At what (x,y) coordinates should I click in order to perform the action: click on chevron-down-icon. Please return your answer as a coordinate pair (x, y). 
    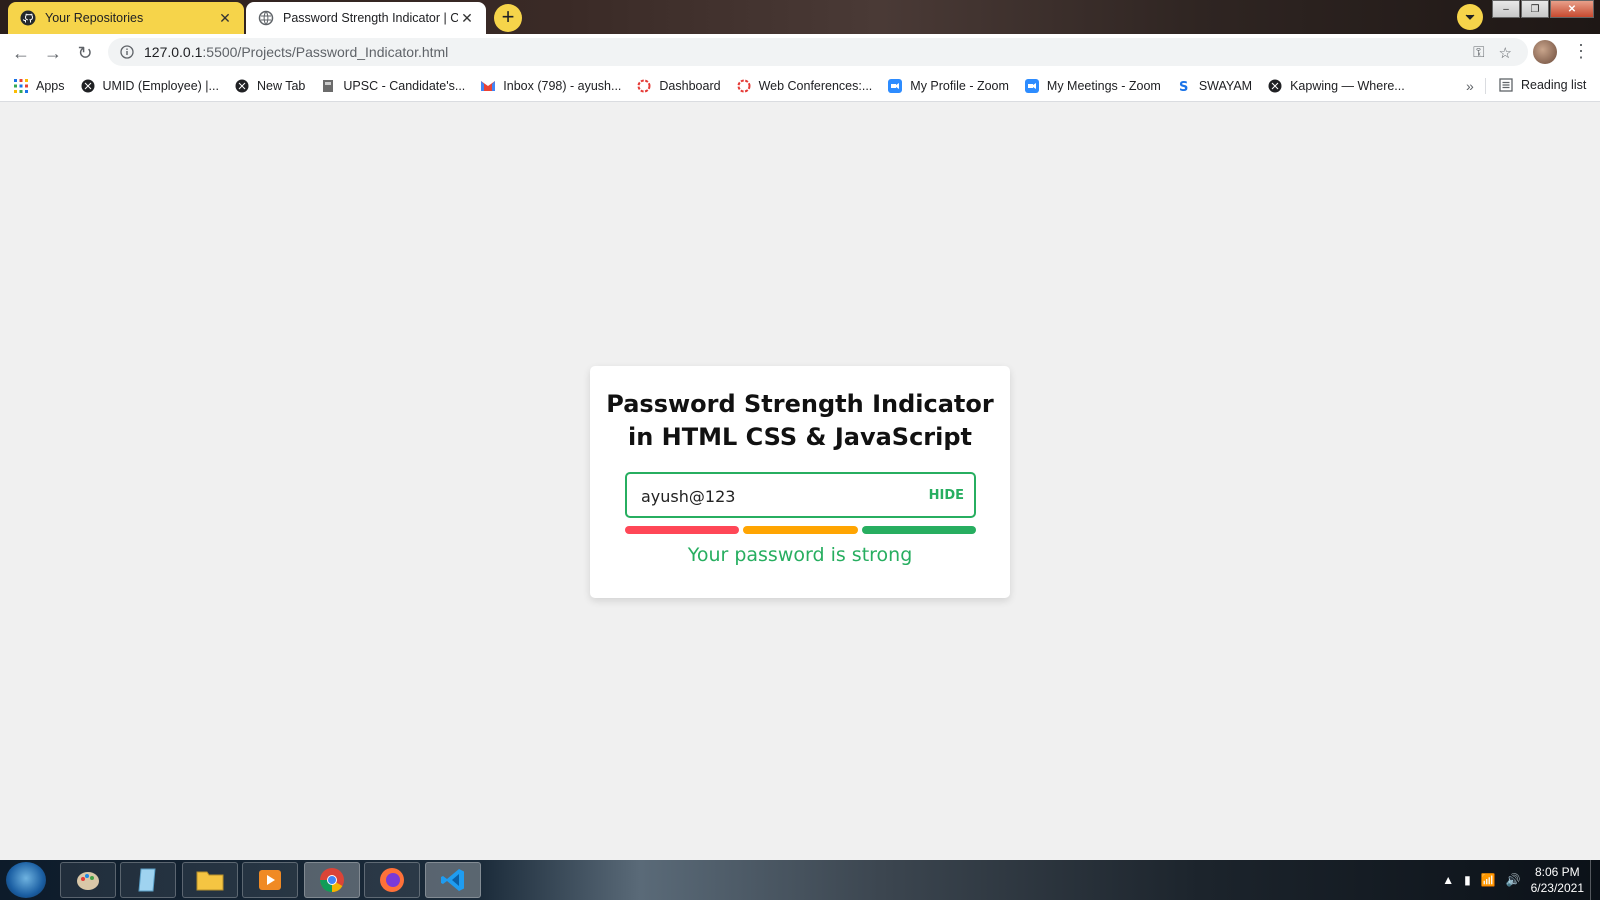
    Looking at the image, I should click on (1470, 17).